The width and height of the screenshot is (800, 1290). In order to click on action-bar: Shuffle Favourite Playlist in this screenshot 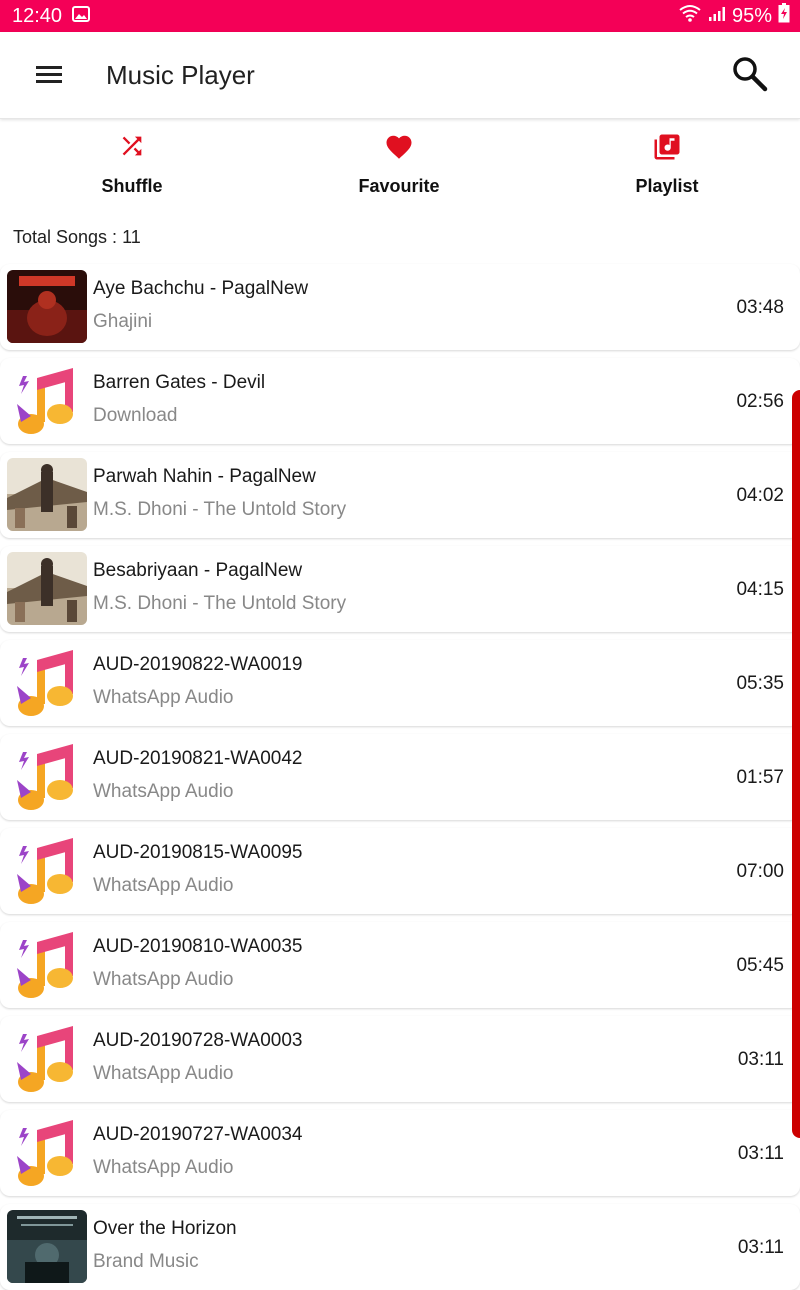, I will do `click(400, 165)`.